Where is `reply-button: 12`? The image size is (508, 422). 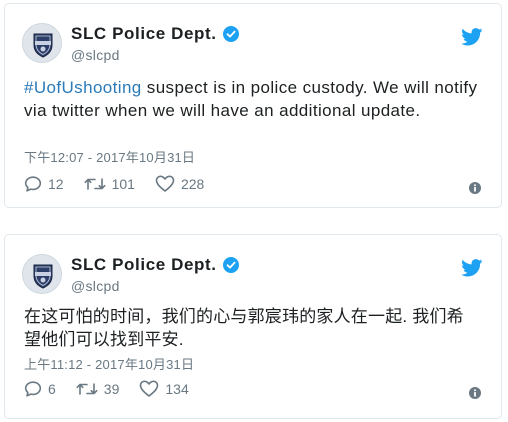 reply-button: 12 is located at coordinates (44, 184).